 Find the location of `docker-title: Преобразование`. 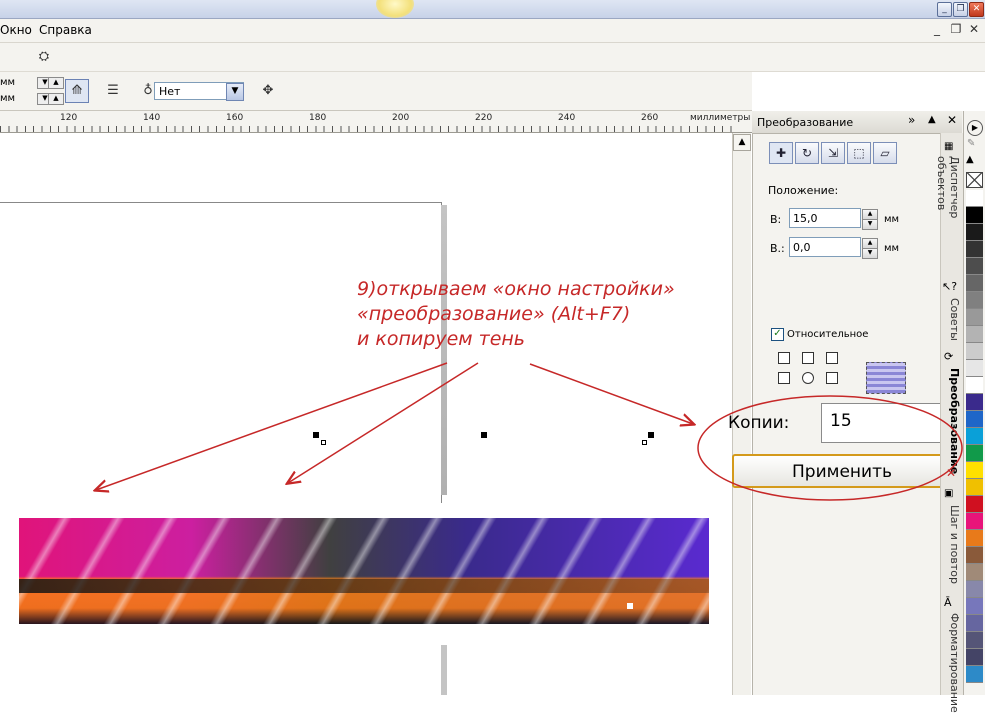

docker-title: Преобразование is located at coordinates (805, 122).